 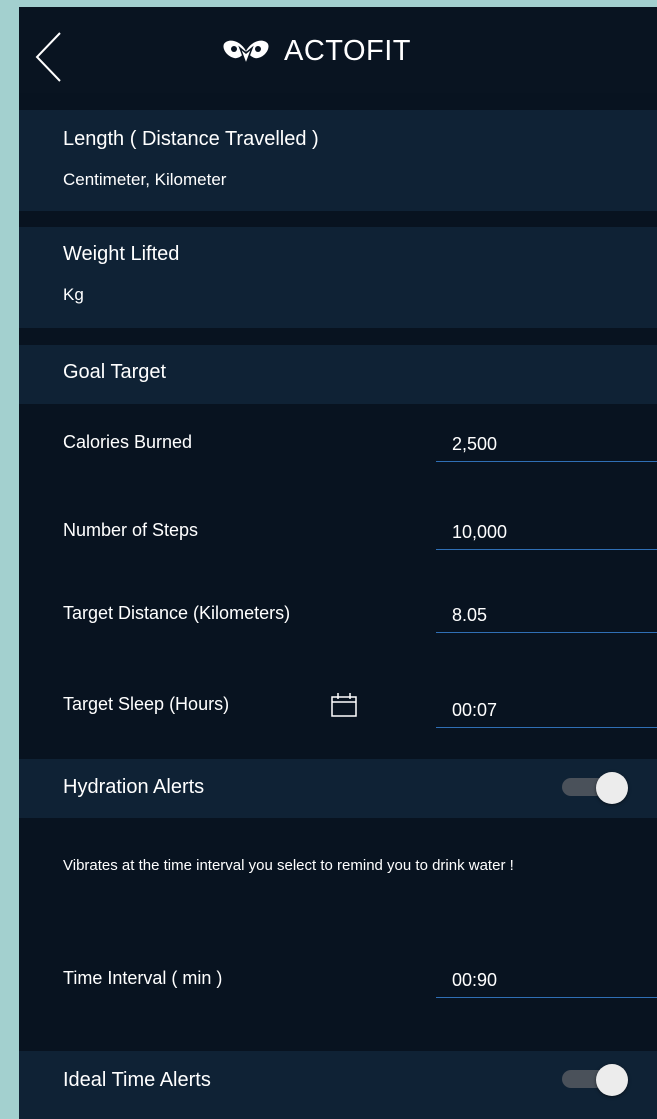 What do you see at coordinates (344, 705) in the screenshot?
I see `calendar-icon` at bounding box center [344, 705].